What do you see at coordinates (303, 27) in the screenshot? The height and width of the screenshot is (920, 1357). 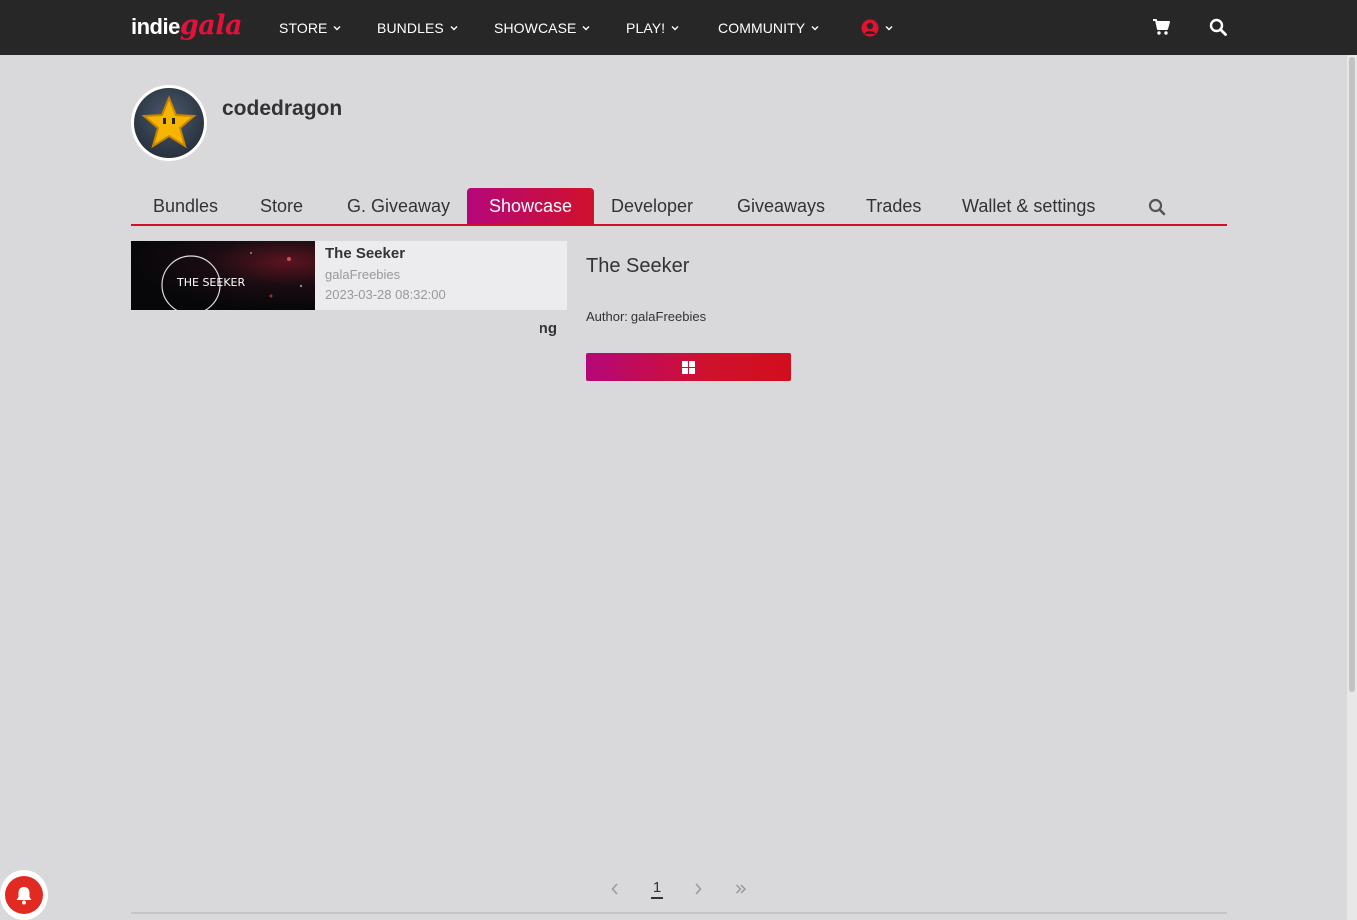 I see `nav-store-label: STORE` at bounding box center [303, 27].